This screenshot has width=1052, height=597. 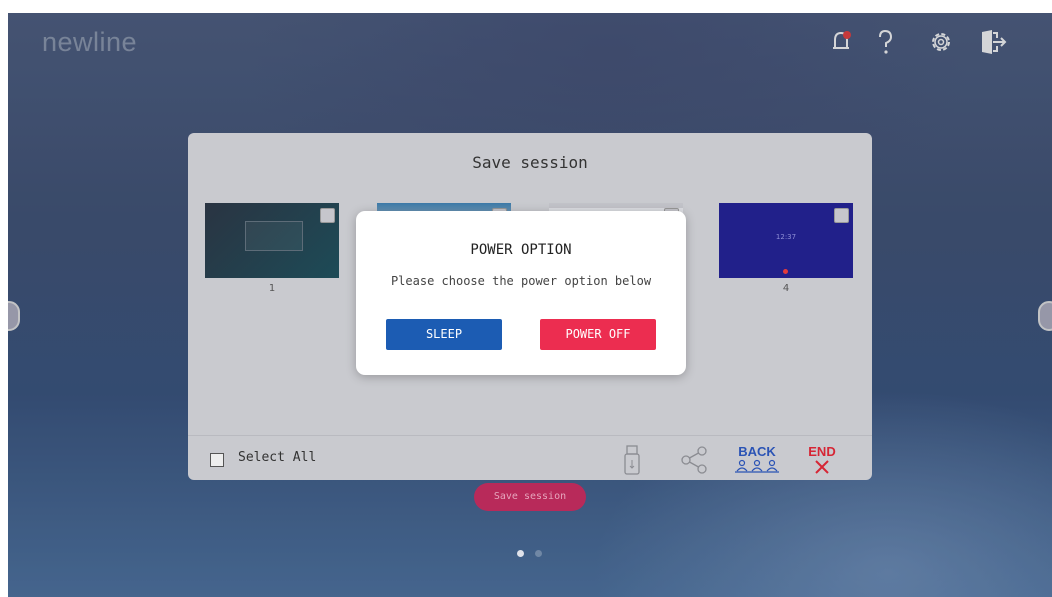 What do you see at coordinates (521, 281) in the screenshot?
I see `power-option-subtitle: Please choose the power option below` at bounding box center [521, 281].